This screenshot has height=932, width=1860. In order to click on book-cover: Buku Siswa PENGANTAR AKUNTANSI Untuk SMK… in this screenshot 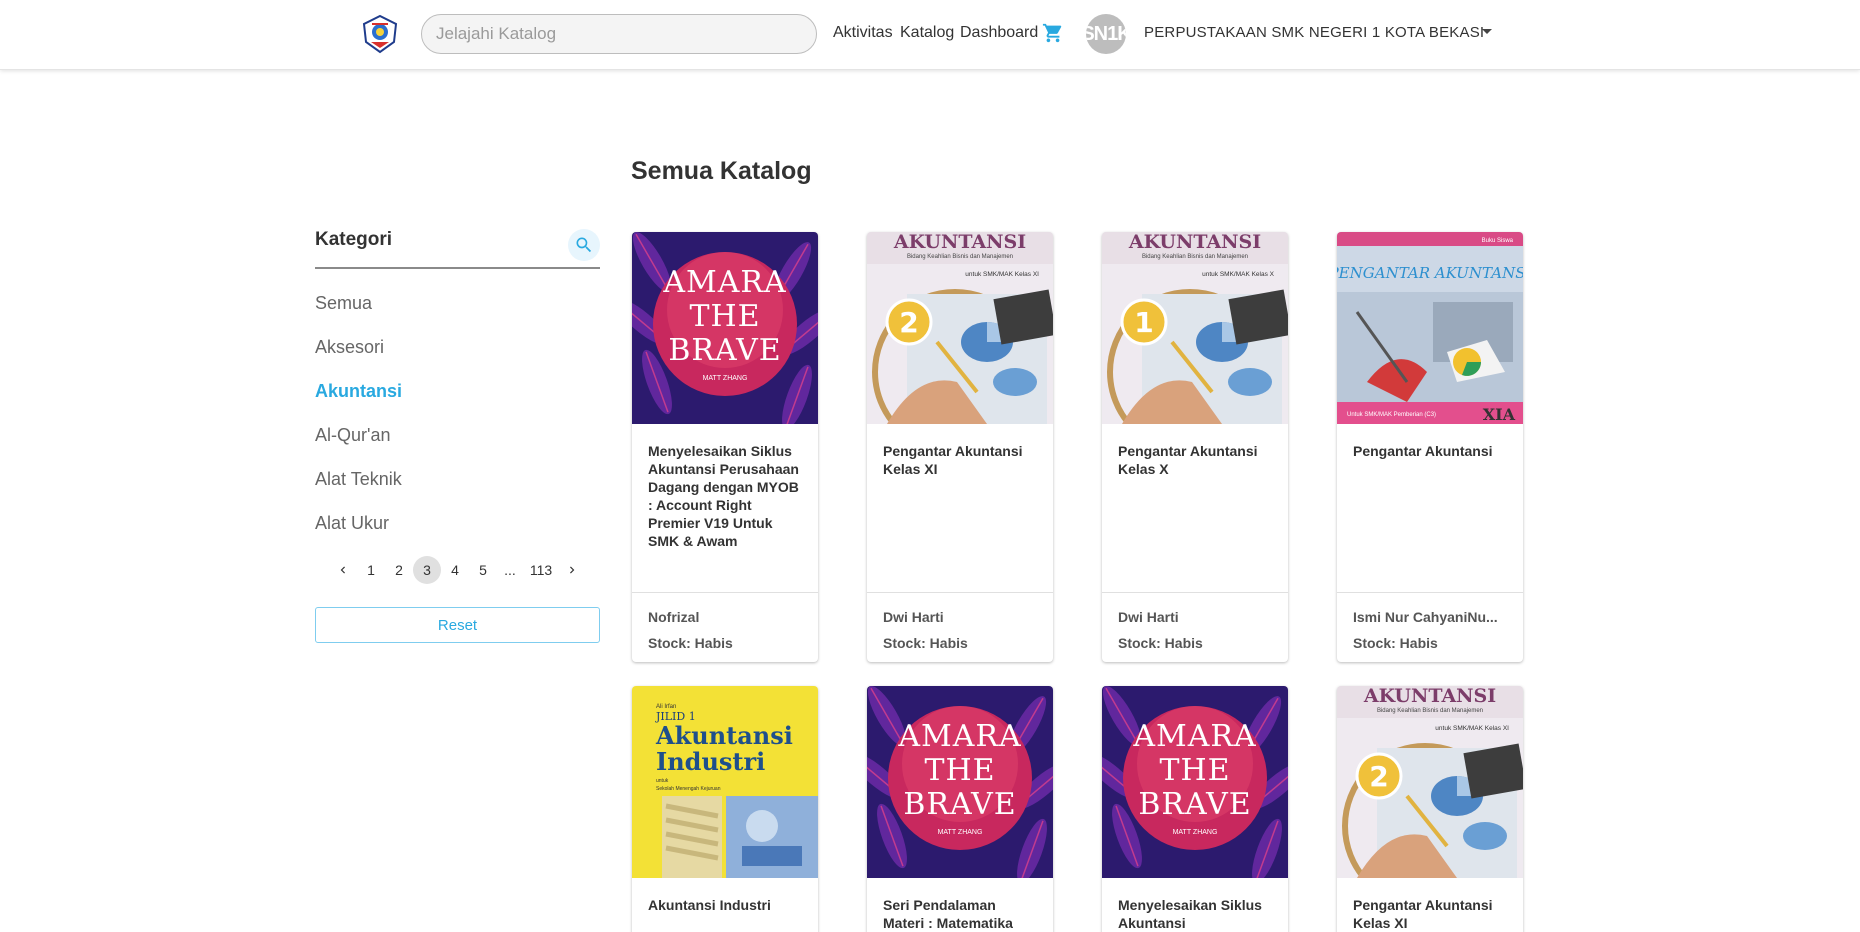, I will do `click(1430, 328)`.